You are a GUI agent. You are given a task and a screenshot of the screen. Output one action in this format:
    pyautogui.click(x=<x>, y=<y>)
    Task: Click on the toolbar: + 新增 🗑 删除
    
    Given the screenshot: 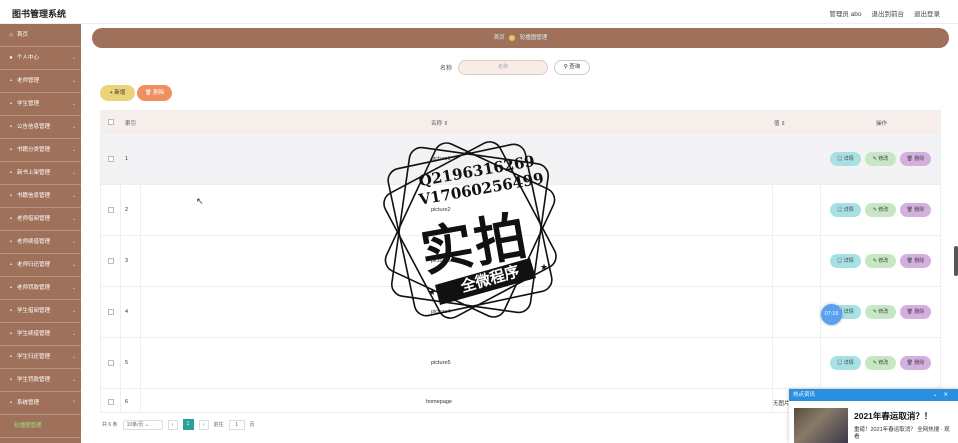 What is the action you would take?
    pyautogui.click(x=136, y=93)
    